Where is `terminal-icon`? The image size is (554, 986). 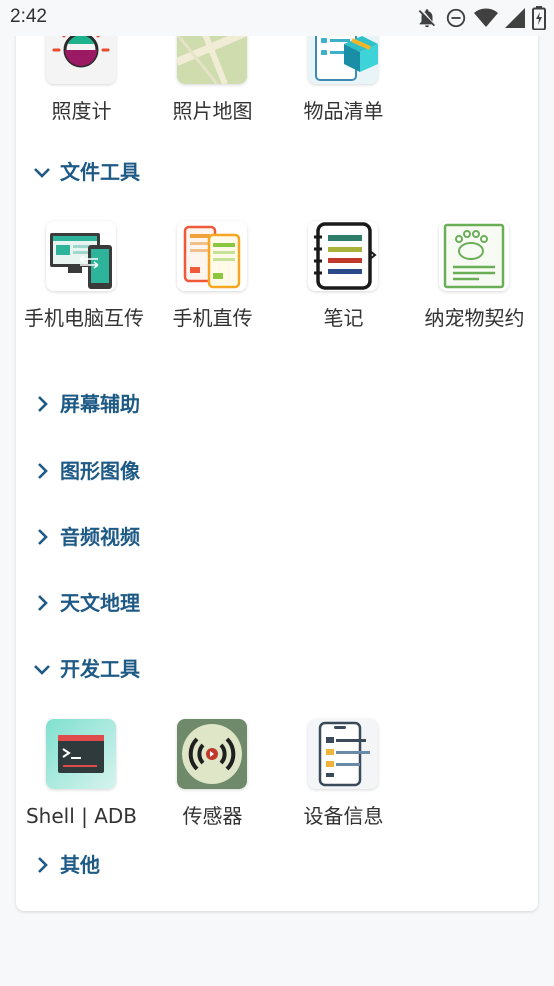 terminal-icon is located at coordinates (81, 754).